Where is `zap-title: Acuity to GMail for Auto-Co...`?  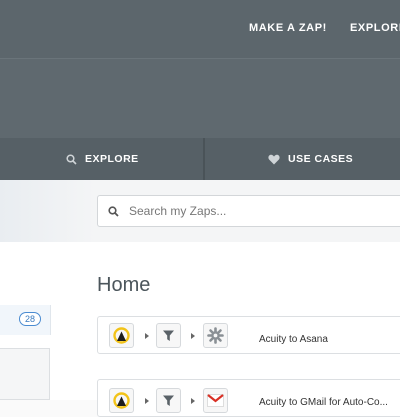
zap-title: Acuity to GMail for Auto-Co... is located at coordinates (323, 402).